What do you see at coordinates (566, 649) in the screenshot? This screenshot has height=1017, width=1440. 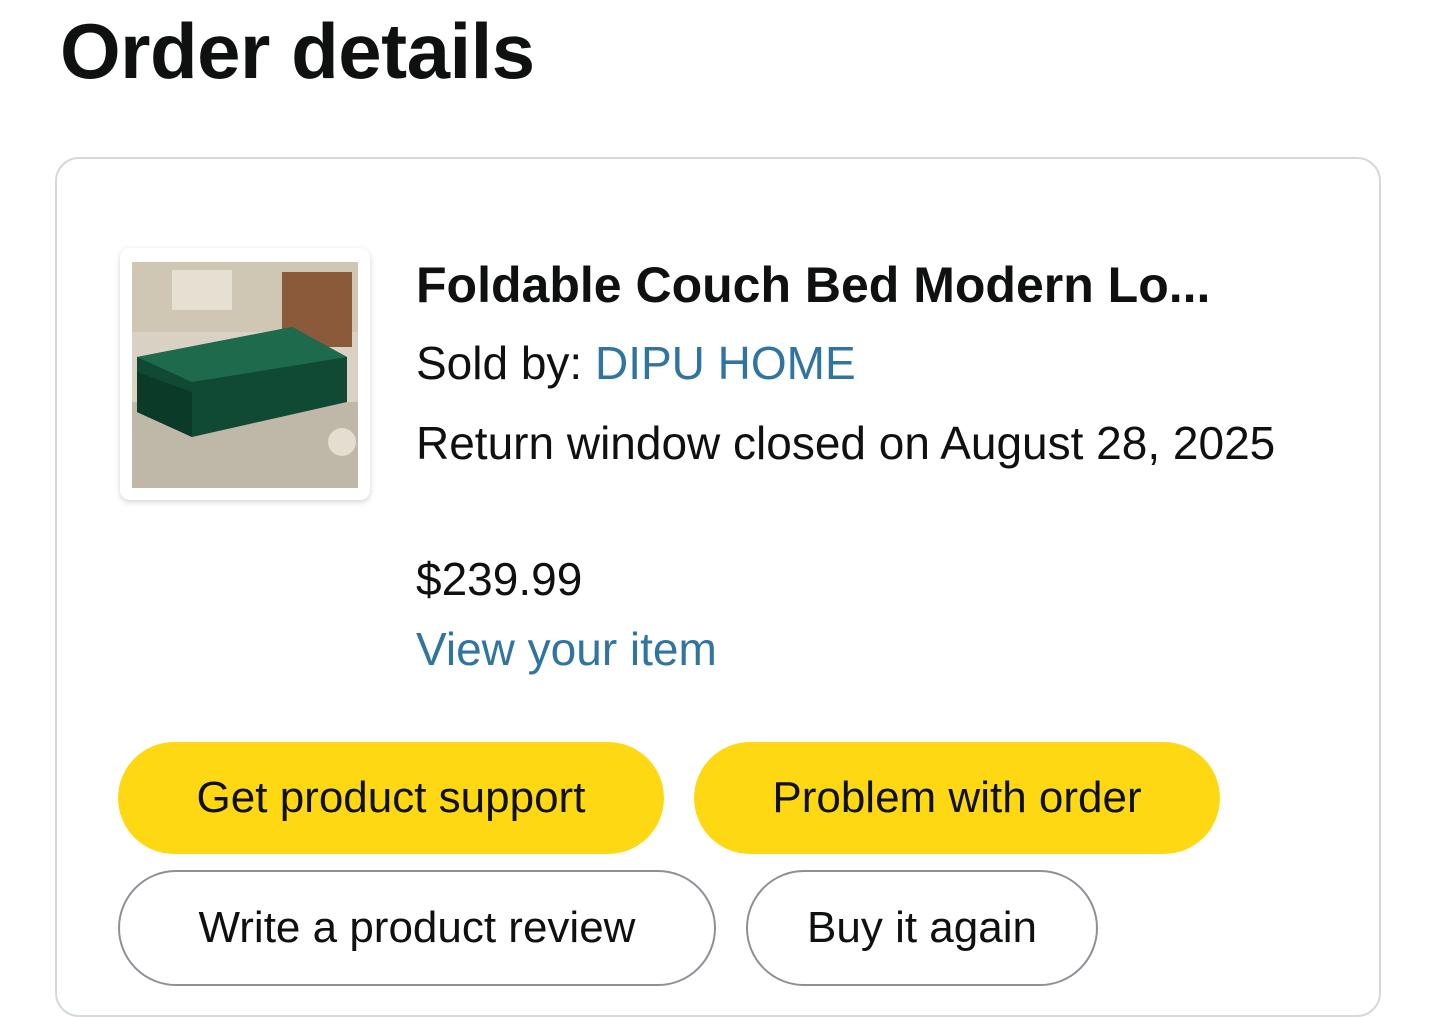 I see `view-item-link: View your item` at bounding box center [566, 649].